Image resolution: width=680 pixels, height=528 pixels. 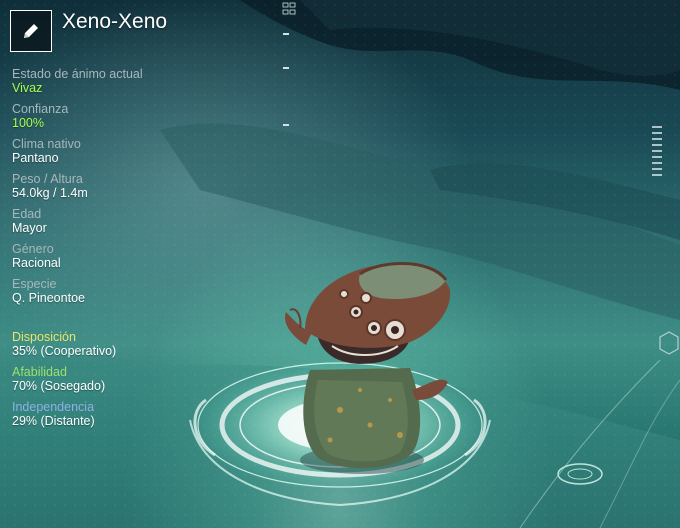 I want to click on stat-value: 100%, so click(x=28, y=123).